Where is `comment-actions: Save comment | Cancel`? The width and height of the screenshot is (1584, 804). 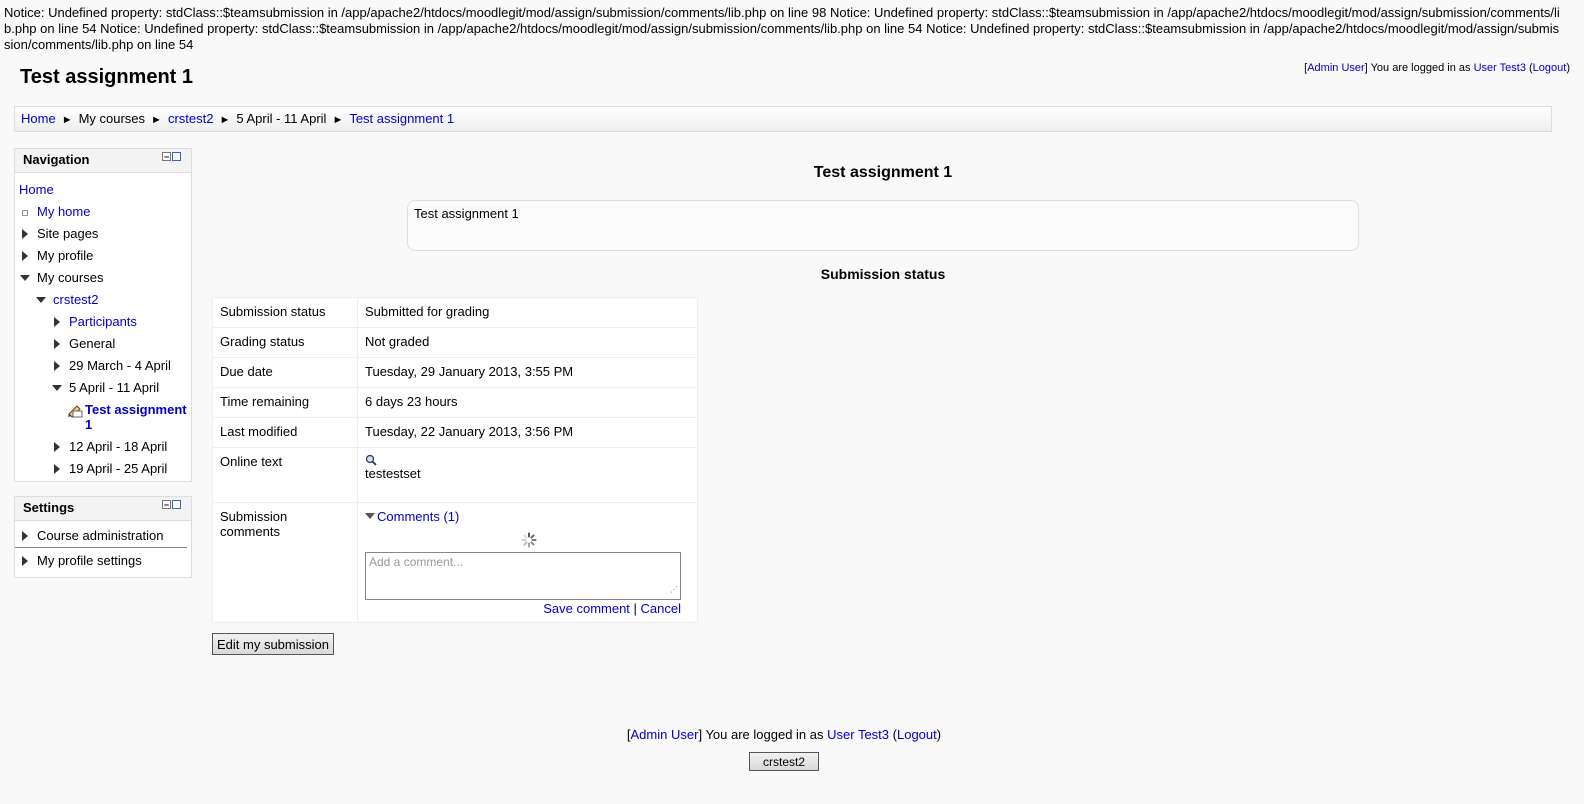
comment-actions: Save comment | Cancel is located at coordinates (612, 608).